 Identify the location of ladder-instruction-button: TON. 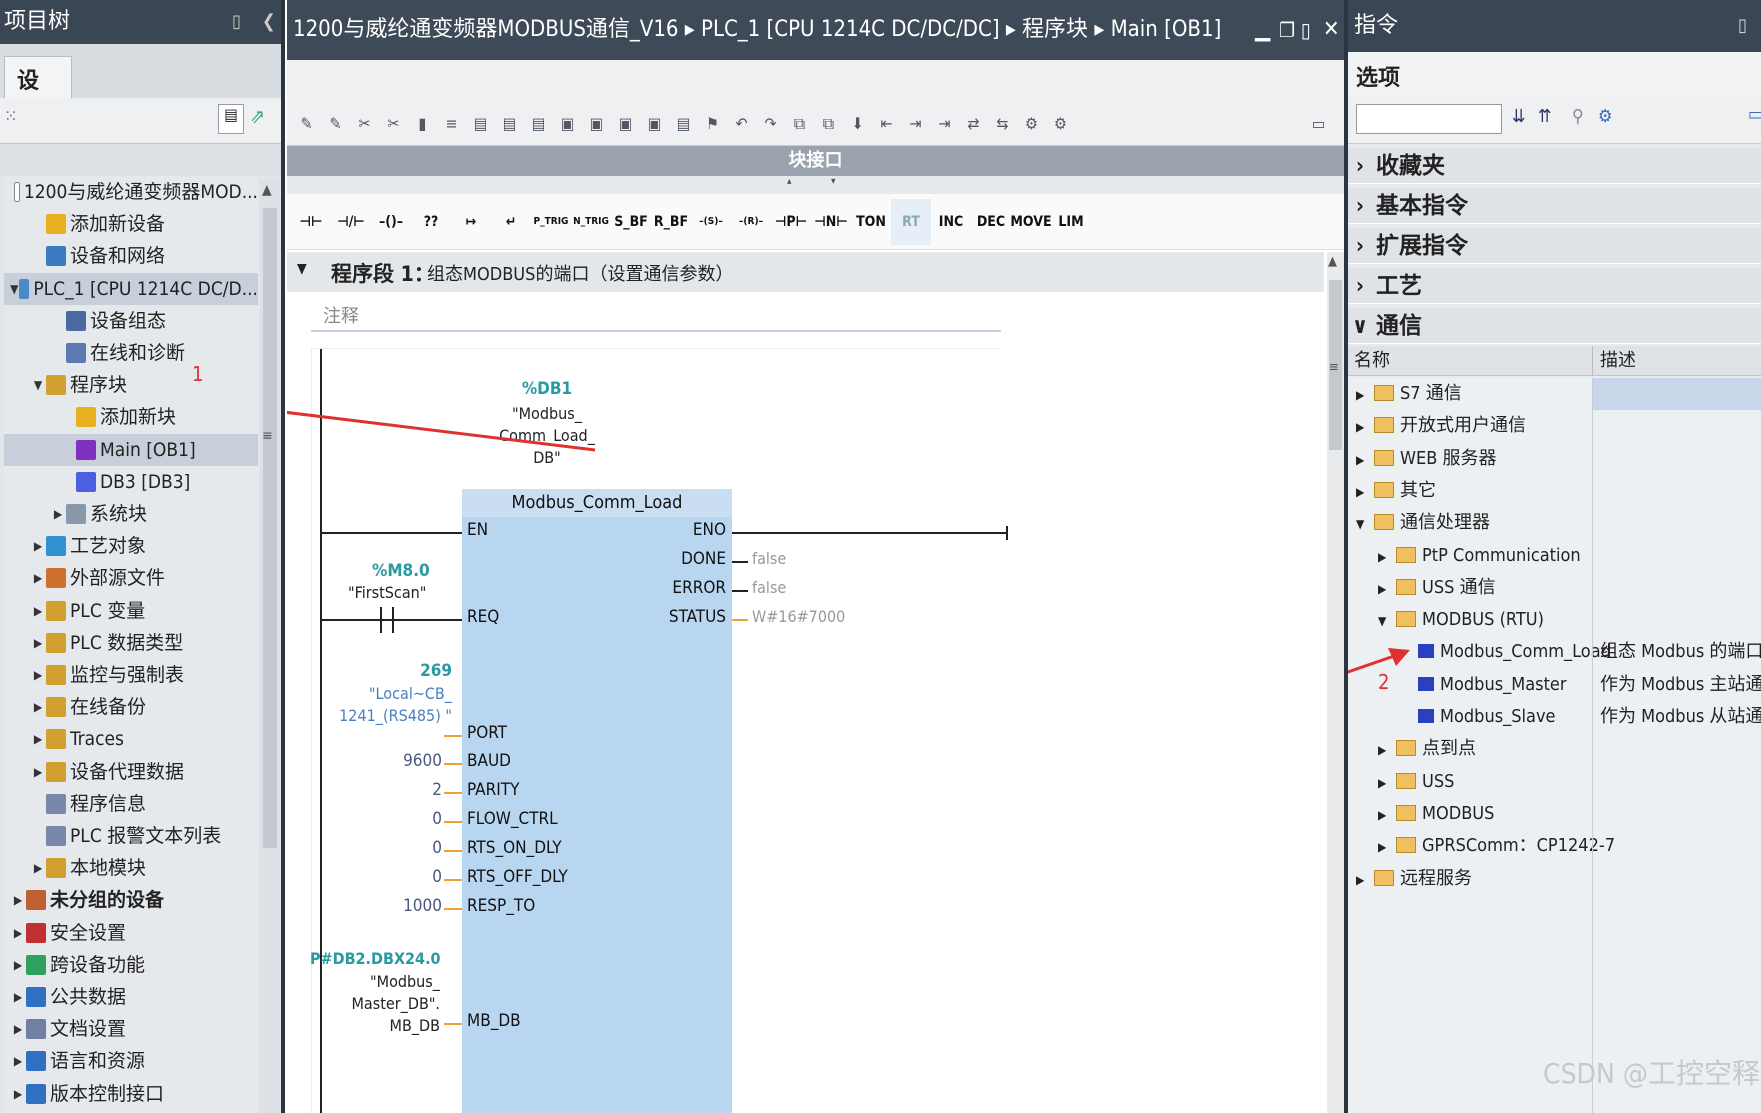
(871, 222).